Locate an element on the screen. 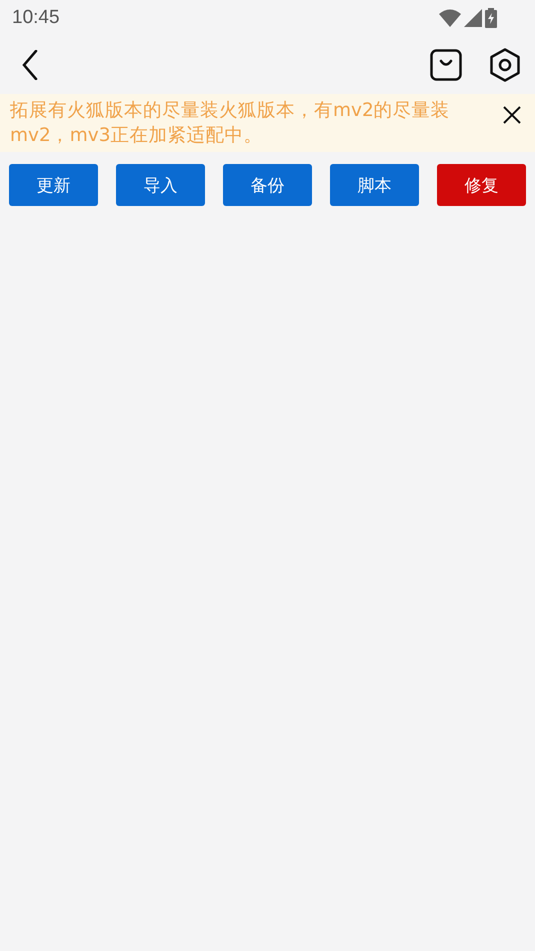  action-button: 导入 is located at coordinates (160, 185).